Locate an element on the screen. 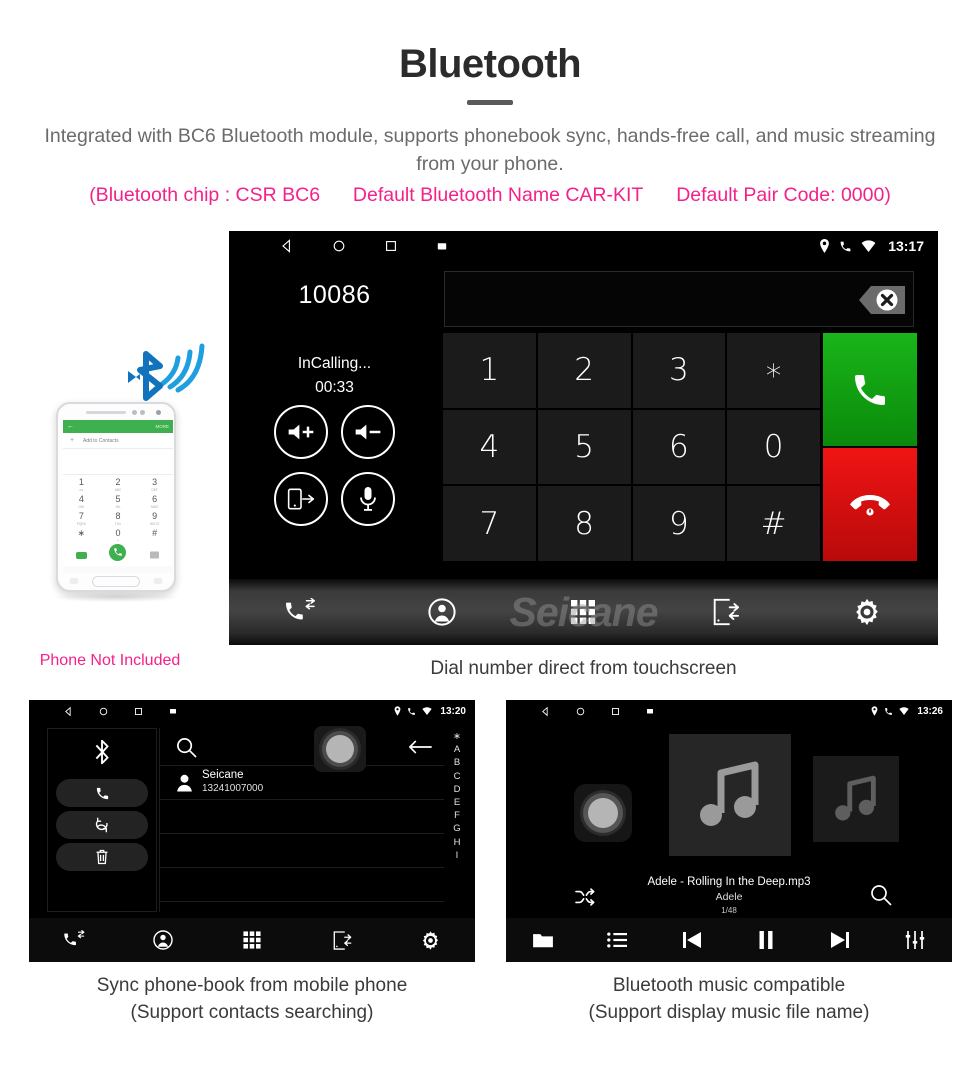 The height and width of the screenshot is (1086, 980). number-input-field is located at coordinates (679, 299).